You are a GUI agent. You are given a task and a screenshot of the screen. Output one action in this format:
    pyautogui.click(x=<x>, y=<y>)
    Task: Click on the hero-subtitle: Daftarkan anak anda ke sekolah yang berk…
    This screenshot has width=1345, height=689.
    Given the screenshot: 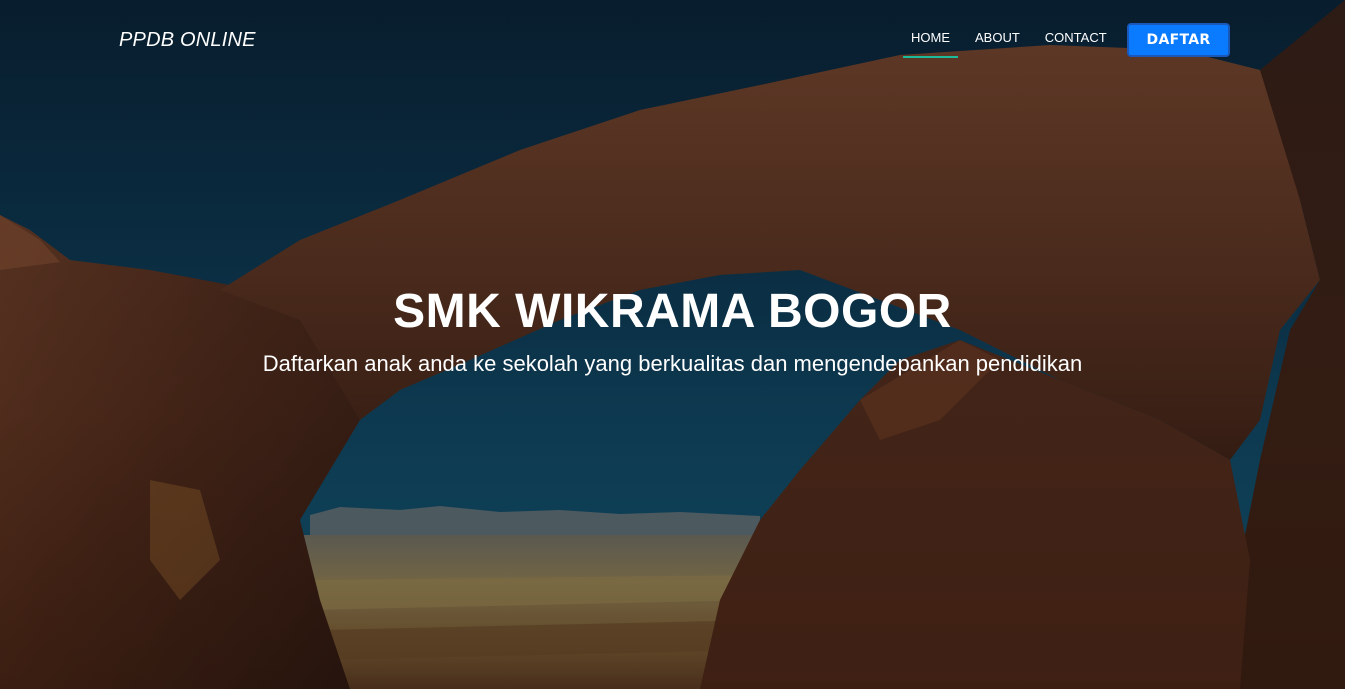 What is the action you would take?
    pyautogui.click(x=672, y=363)
    